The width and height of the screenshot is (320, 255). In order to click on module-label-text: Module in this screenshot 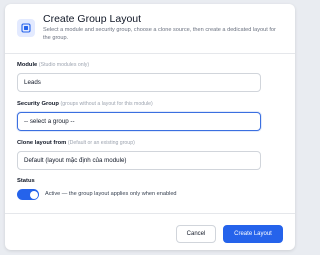, I will do `click(27, 65)`.